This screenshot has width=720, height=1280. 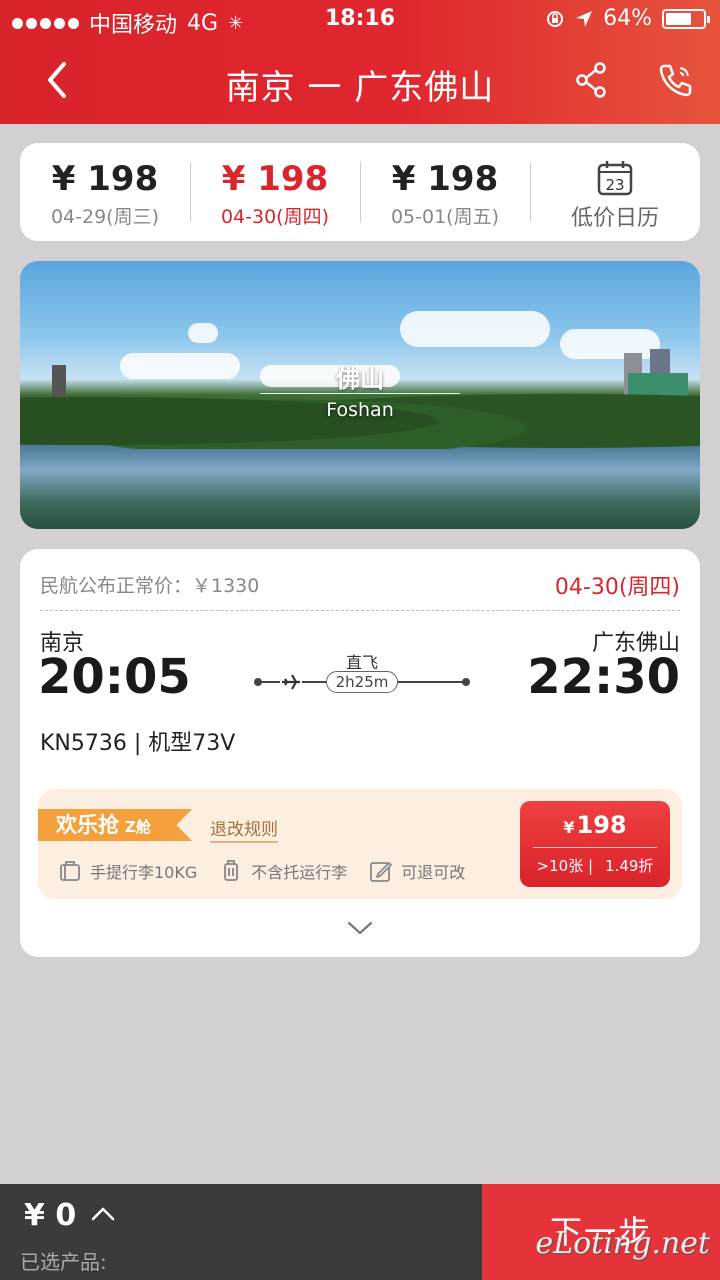 I want to click on route-line: 直飞 2h25m, so click(x=362, y=674).